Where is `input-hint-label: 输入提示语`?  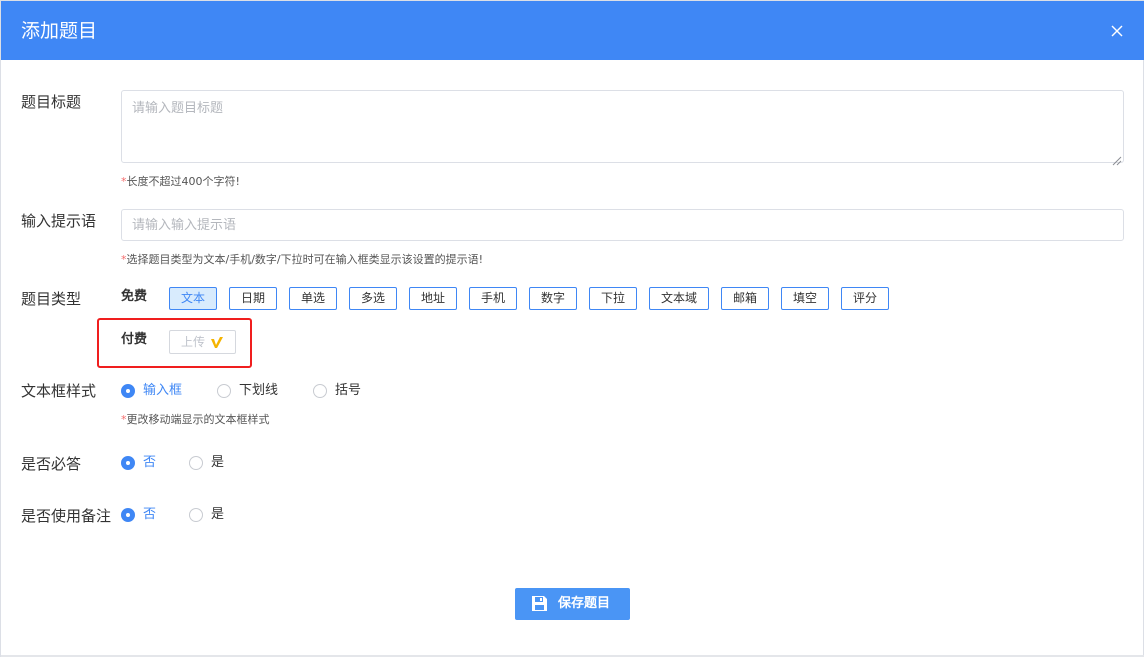 input-hint-label: 输入提示语 is located at coordinates (59, 221).